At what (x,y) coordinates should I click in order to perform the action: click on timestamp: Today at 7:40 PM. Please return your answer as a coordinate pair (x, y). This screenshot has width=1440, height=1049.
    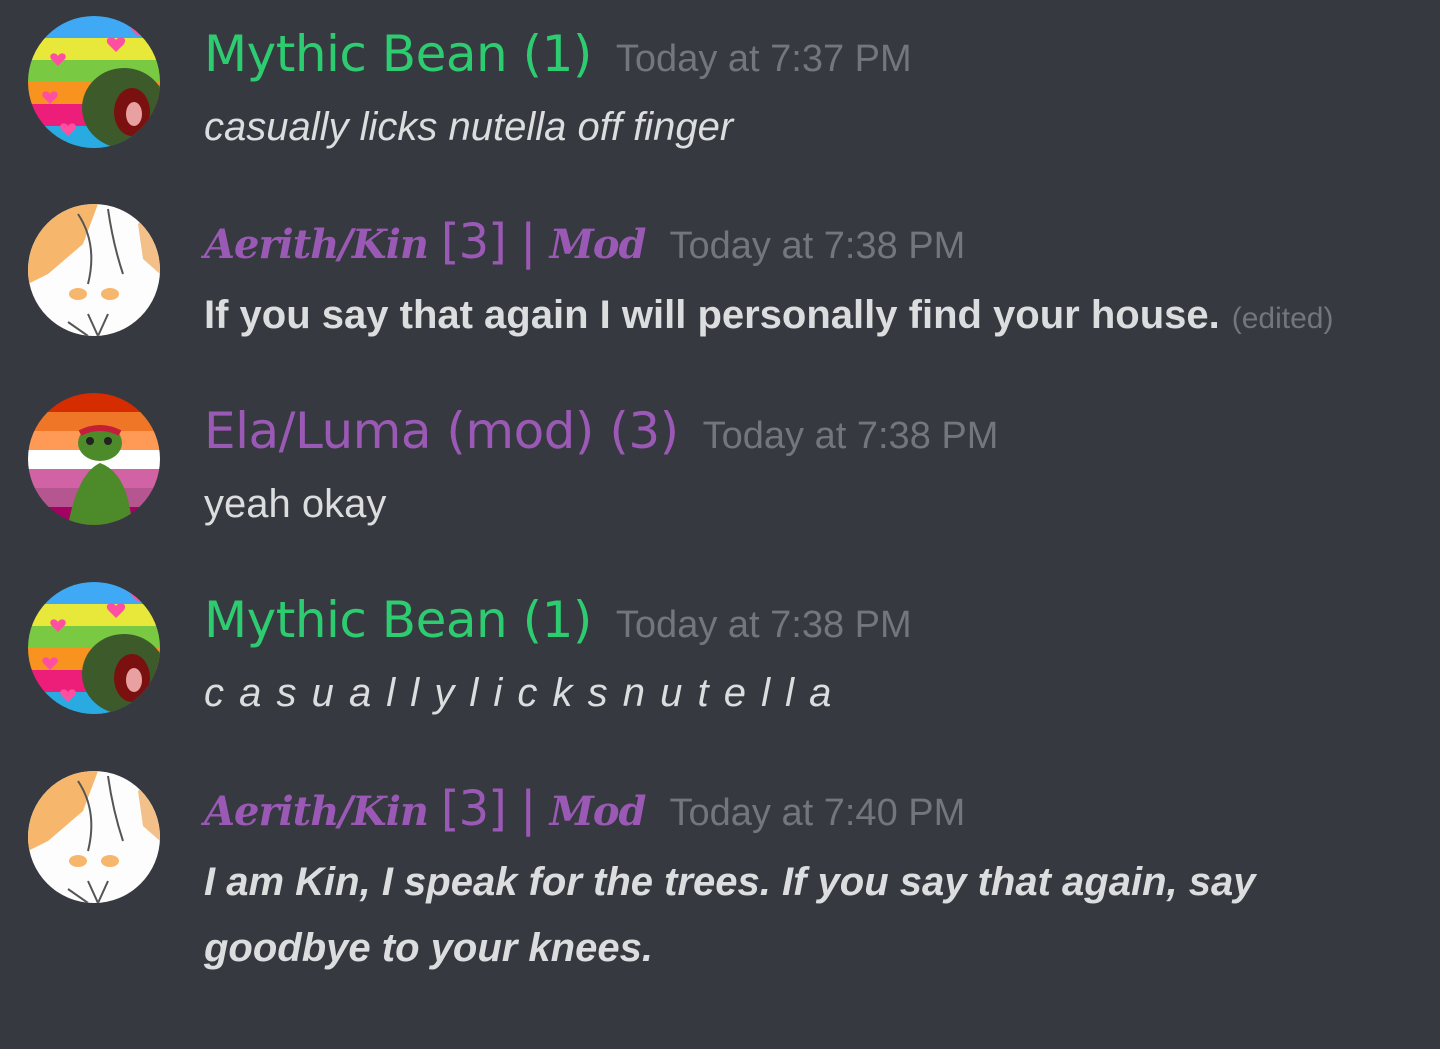
    Looking at the image, I should click on (817, 813).